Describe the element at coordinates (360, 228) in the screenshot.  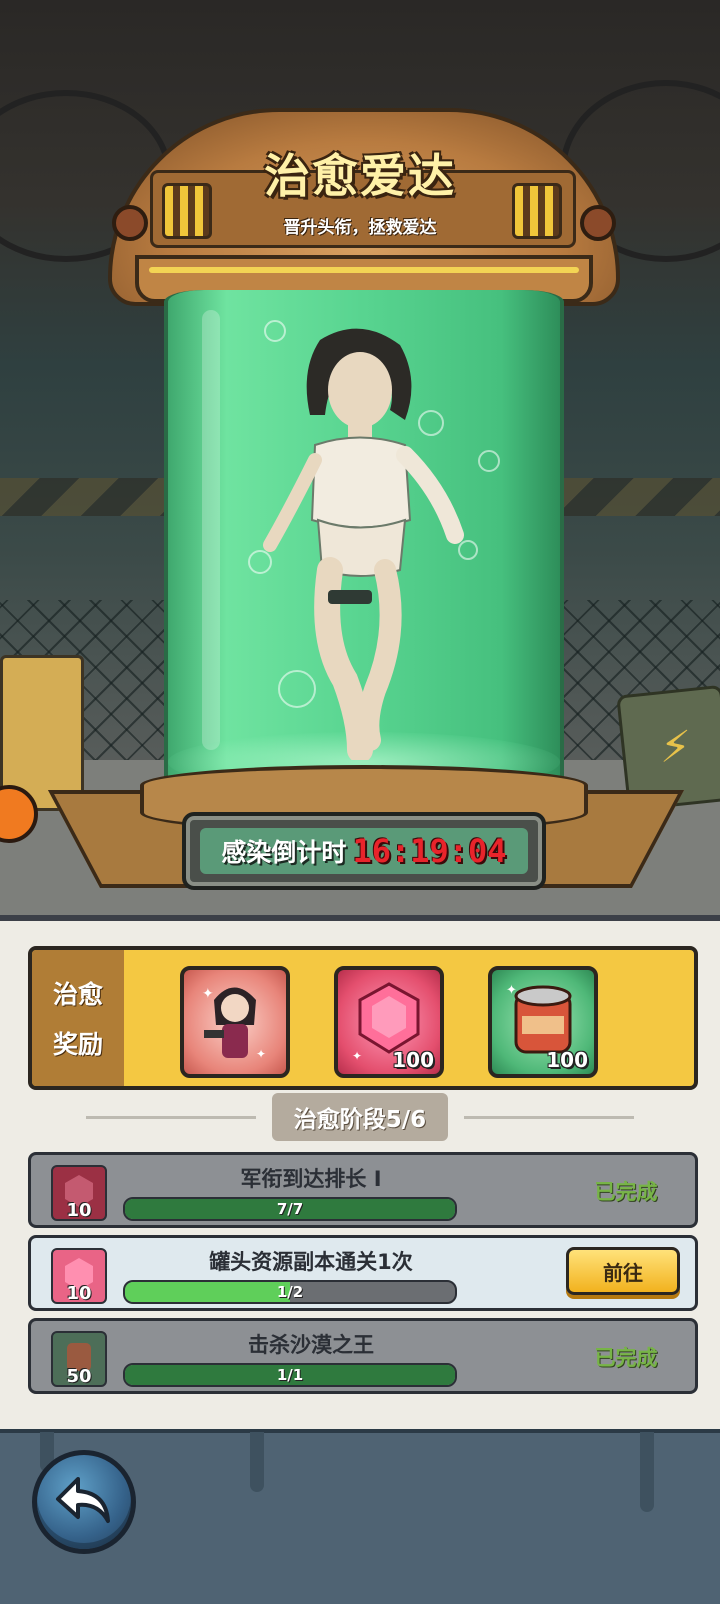
I see `page-subtitle: 晋升头衔，拯救爱达` at that location.